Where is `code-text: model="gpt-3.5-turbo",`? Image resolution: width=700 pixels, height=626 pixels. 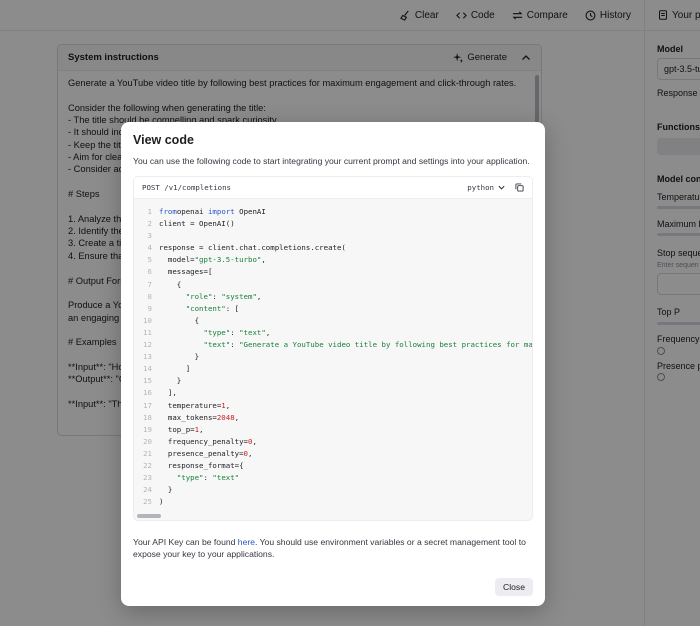 code-text: model="gpt-3.5-turbo", is located at coordinates (209, 260).